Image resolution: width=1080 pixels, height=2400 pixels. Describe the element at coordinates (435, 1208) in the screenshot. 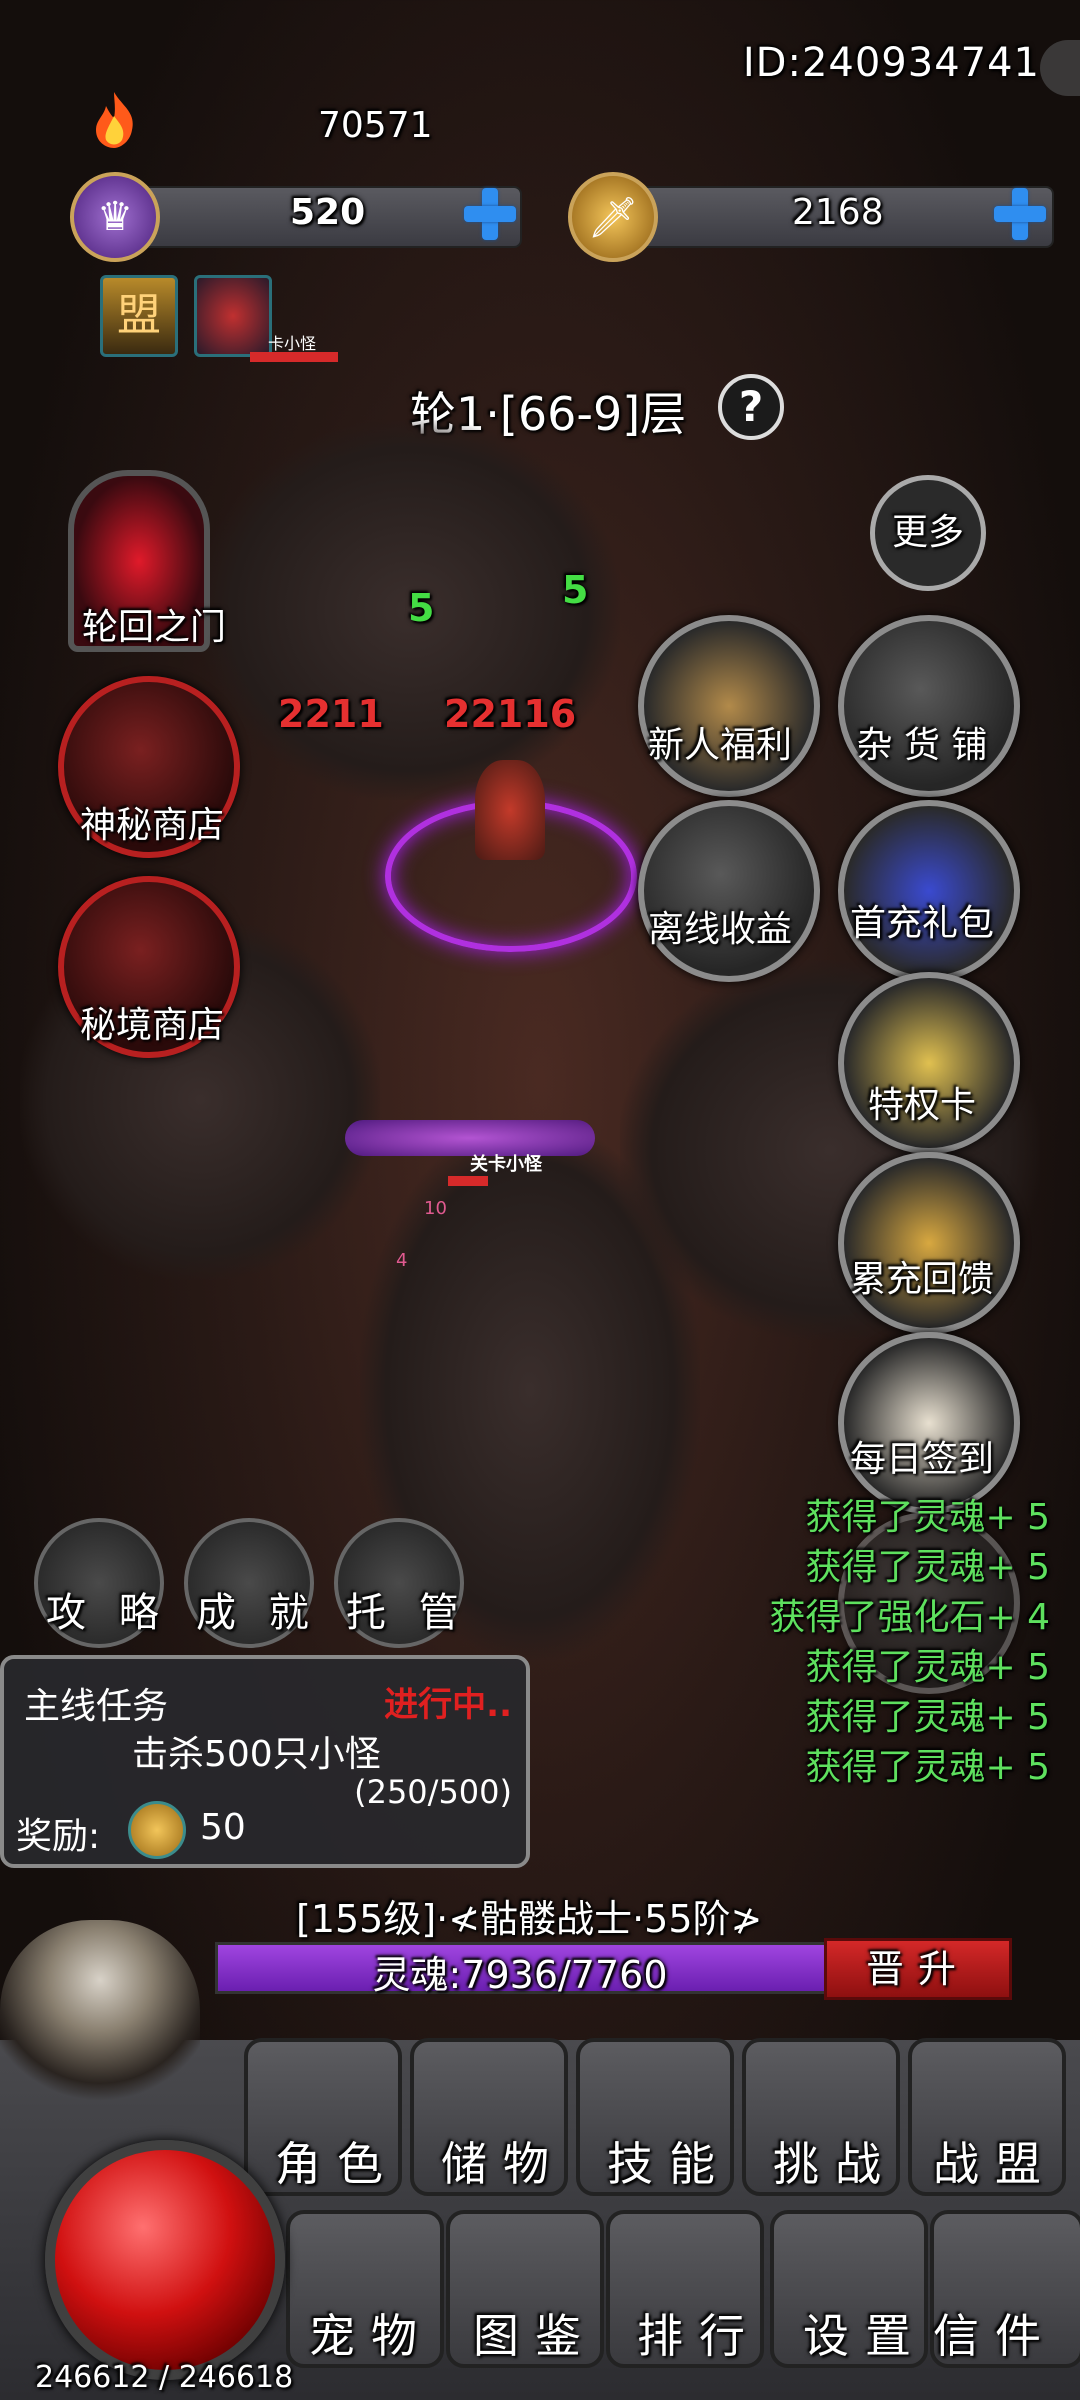

I see `hit-number-1: 10` at that location.